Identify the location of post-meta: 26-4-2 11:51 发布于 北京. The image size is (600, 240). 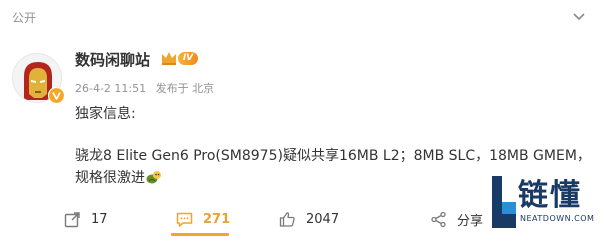
(147, 88).